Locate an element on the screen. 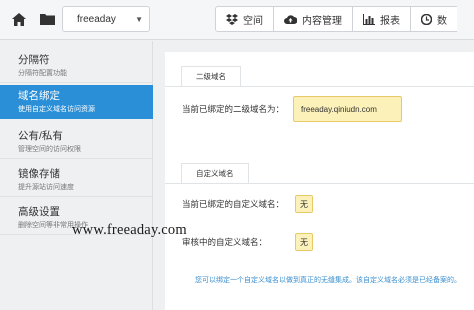 This screenshot has height=310, width=474. secondary-domain-label: 当前已绑定的二级域名为： is located at coordinates (233, 109).